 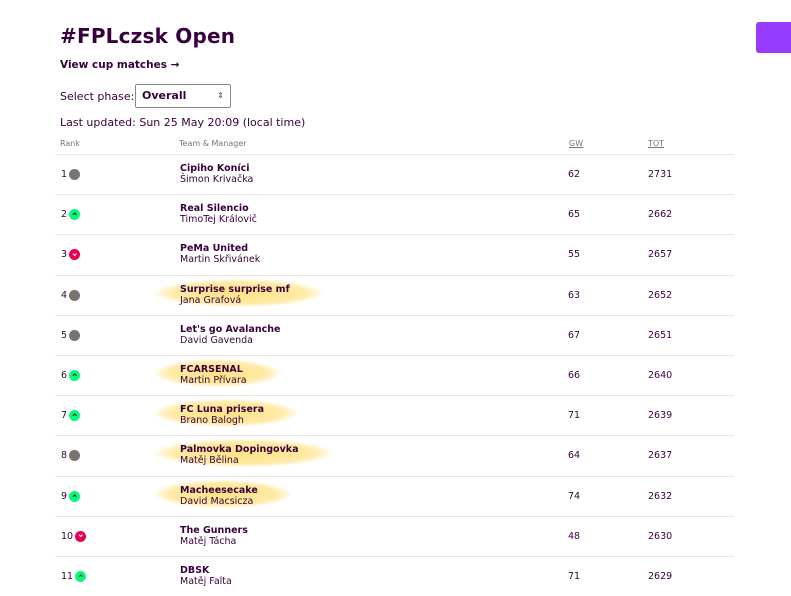 I want to click on total-points: 2652, so click(x=660, y=295).